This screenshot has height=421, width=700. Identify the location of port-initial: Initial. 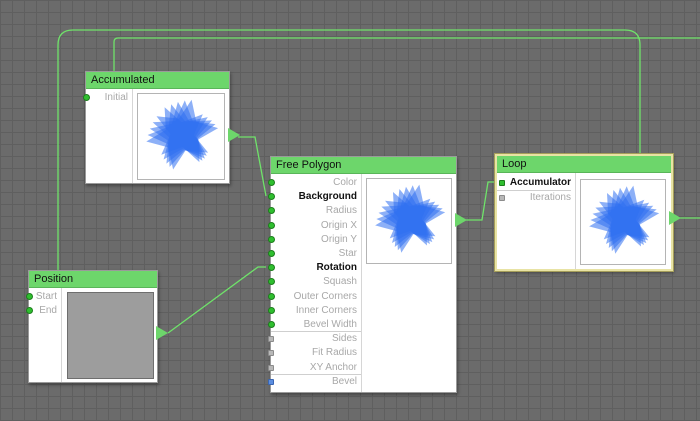
(105, 98).